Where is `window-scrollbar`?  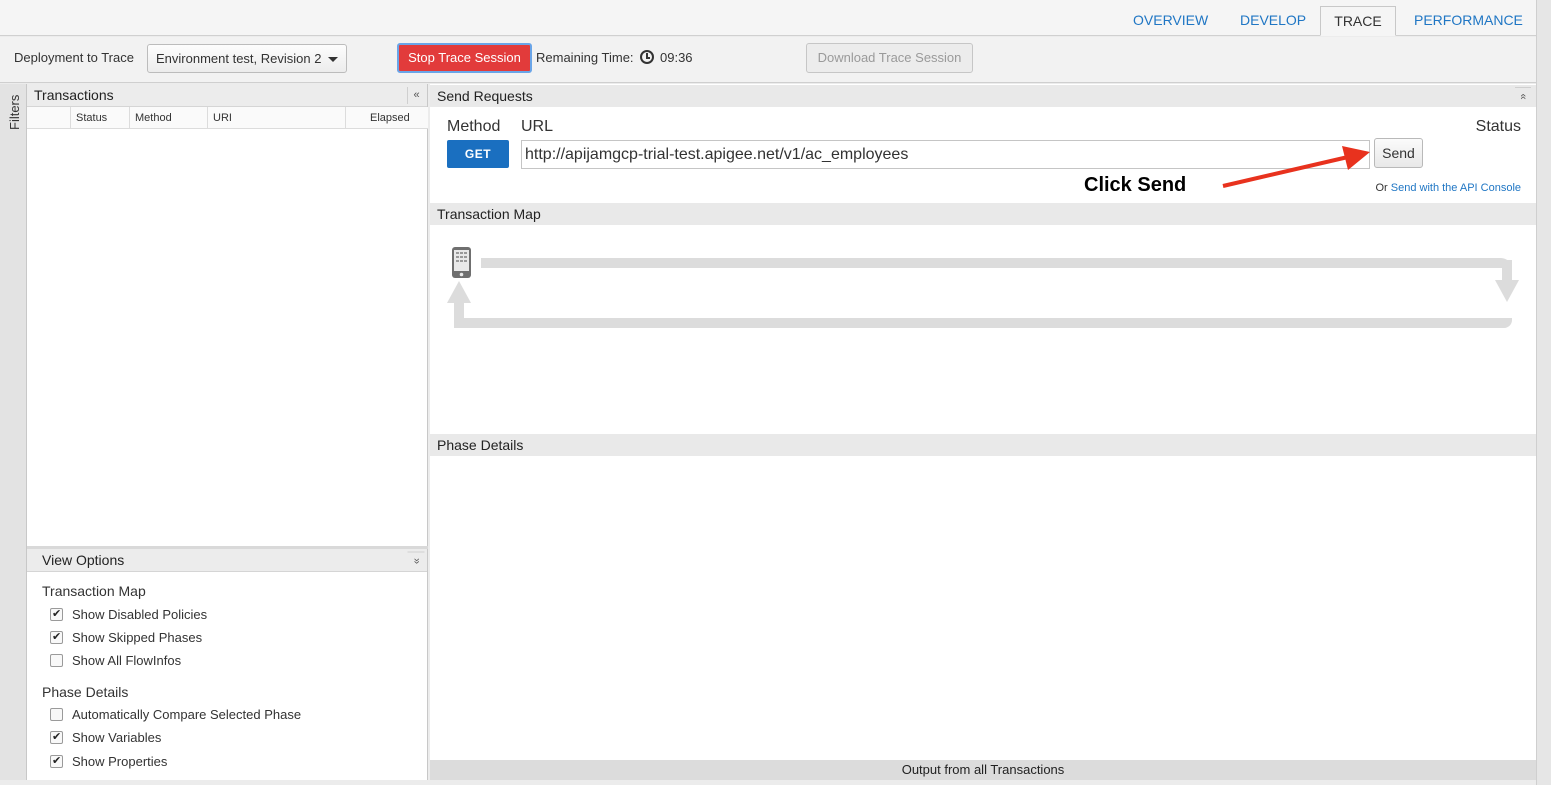
window-scrollbar is located at coordinates (1543, 392).